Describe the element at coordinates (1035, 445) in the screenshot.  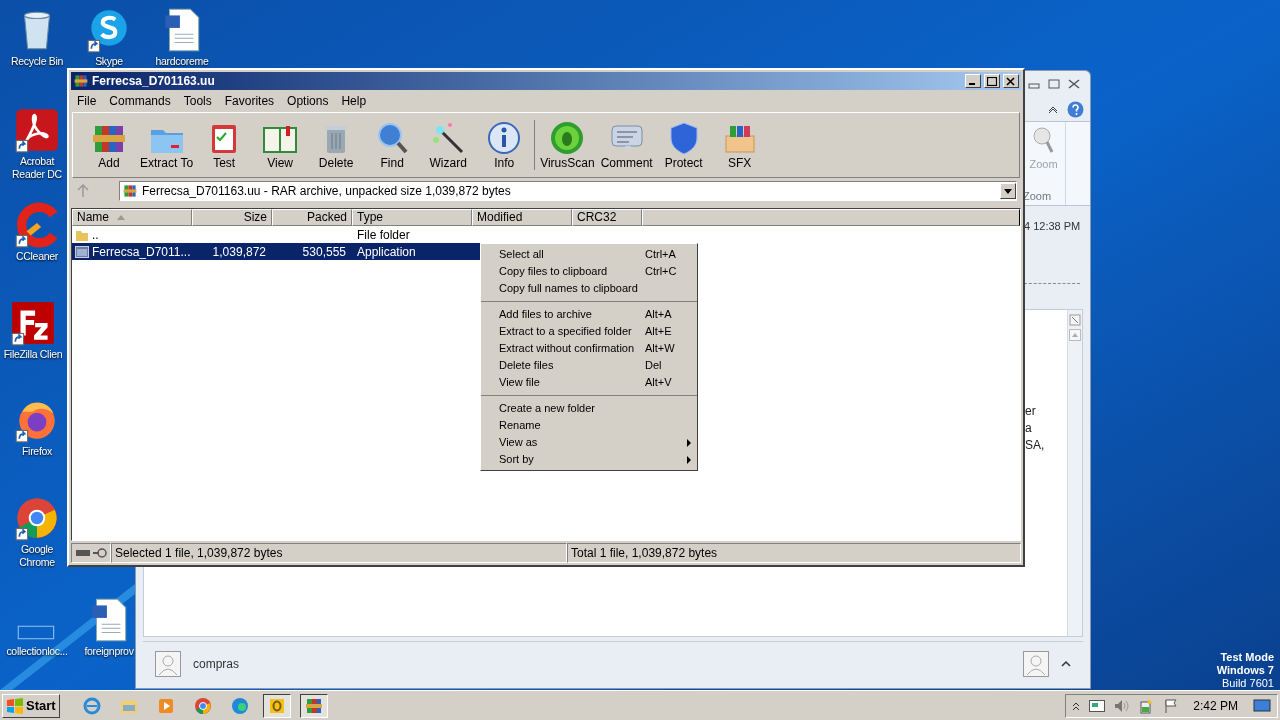
I see `message-text: SA,` at that location.